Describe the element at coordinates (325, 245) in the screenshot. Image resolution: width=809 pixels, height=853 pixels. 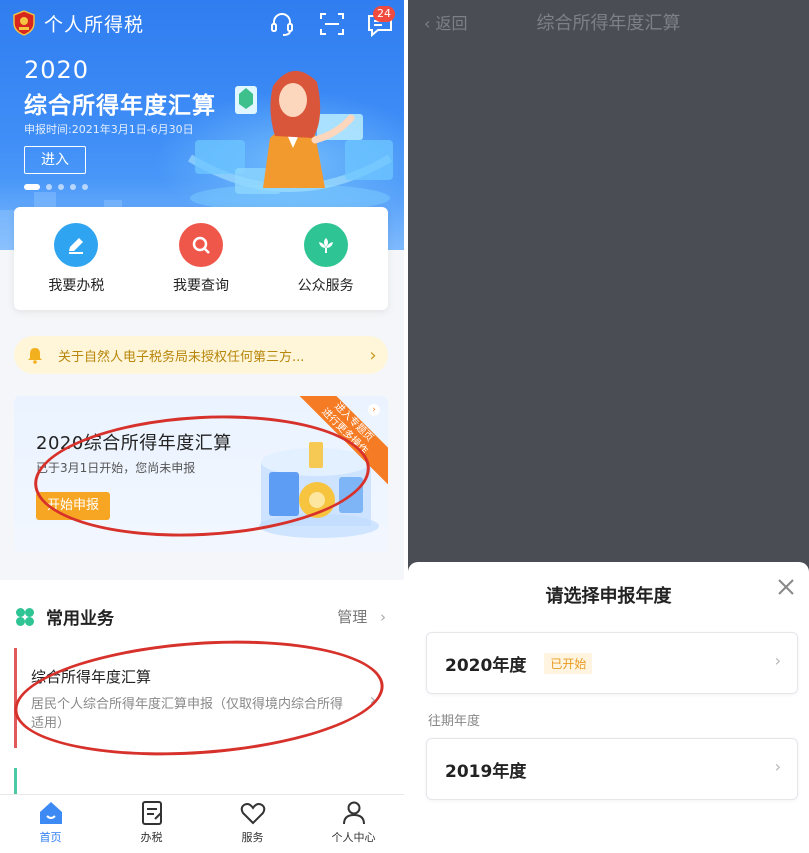
I see `flower-icon` at that location.